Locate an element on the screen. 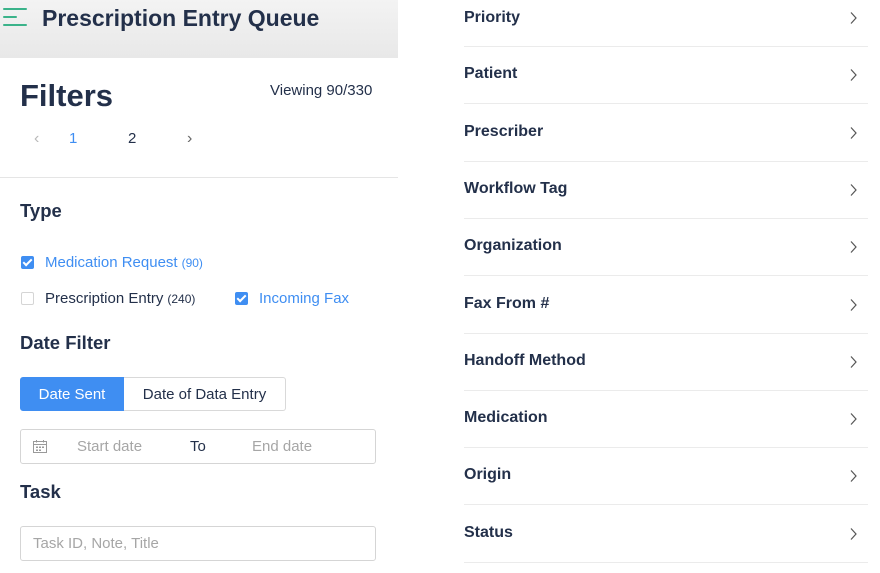 The width and height of the screenshot is (880, 573). filter-row-origin: Origin is located at coordinates (666, 486).